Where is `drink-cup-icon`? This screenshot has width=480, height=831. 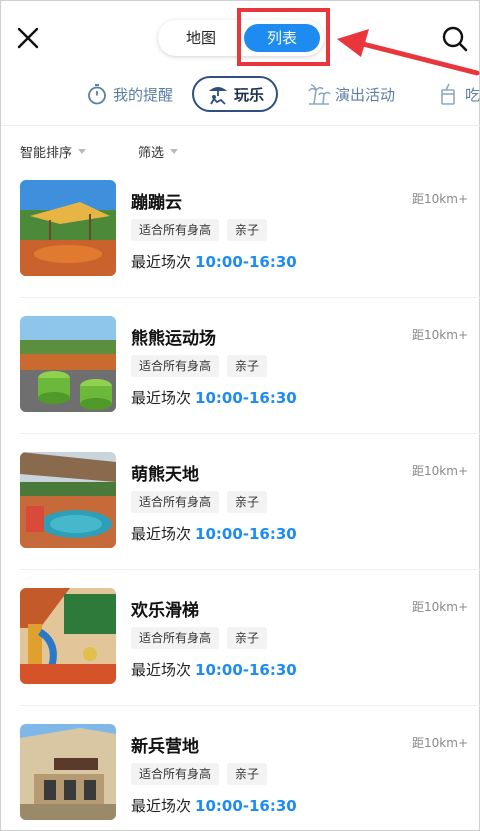
drink-cup-icon is located at coordinates (448, 94).